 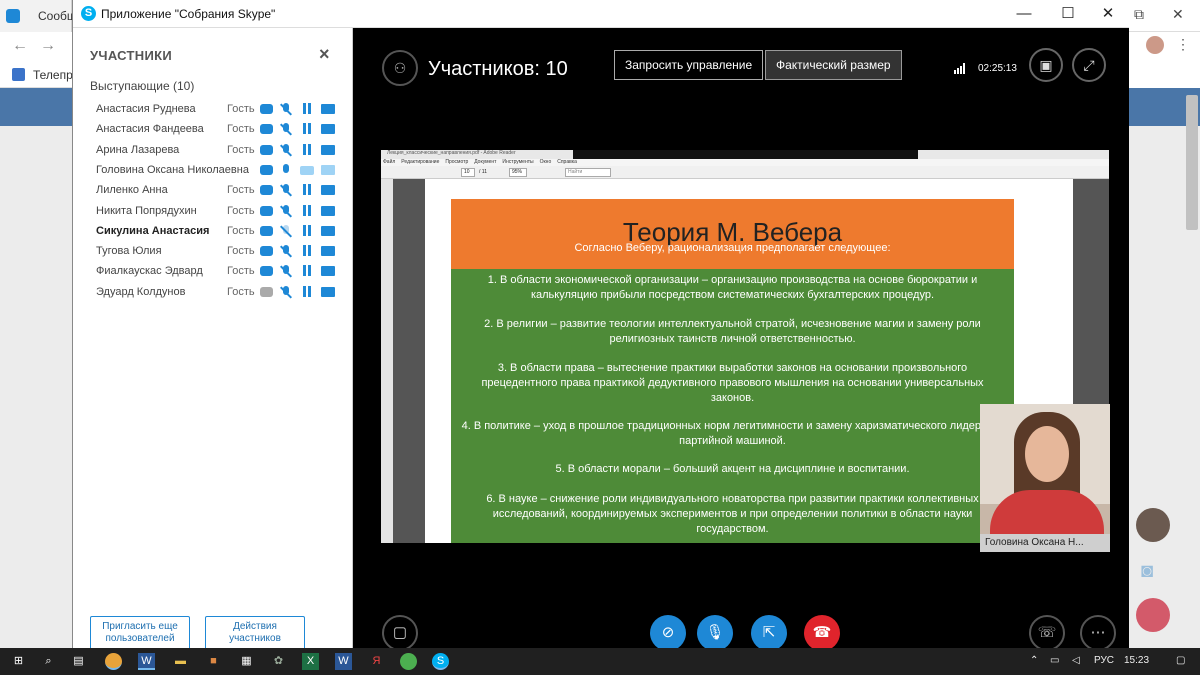 What do you see at coordinates (588, 172) in the screenshot?
I see `find-field: Найти` at bounding box center [588, 172].